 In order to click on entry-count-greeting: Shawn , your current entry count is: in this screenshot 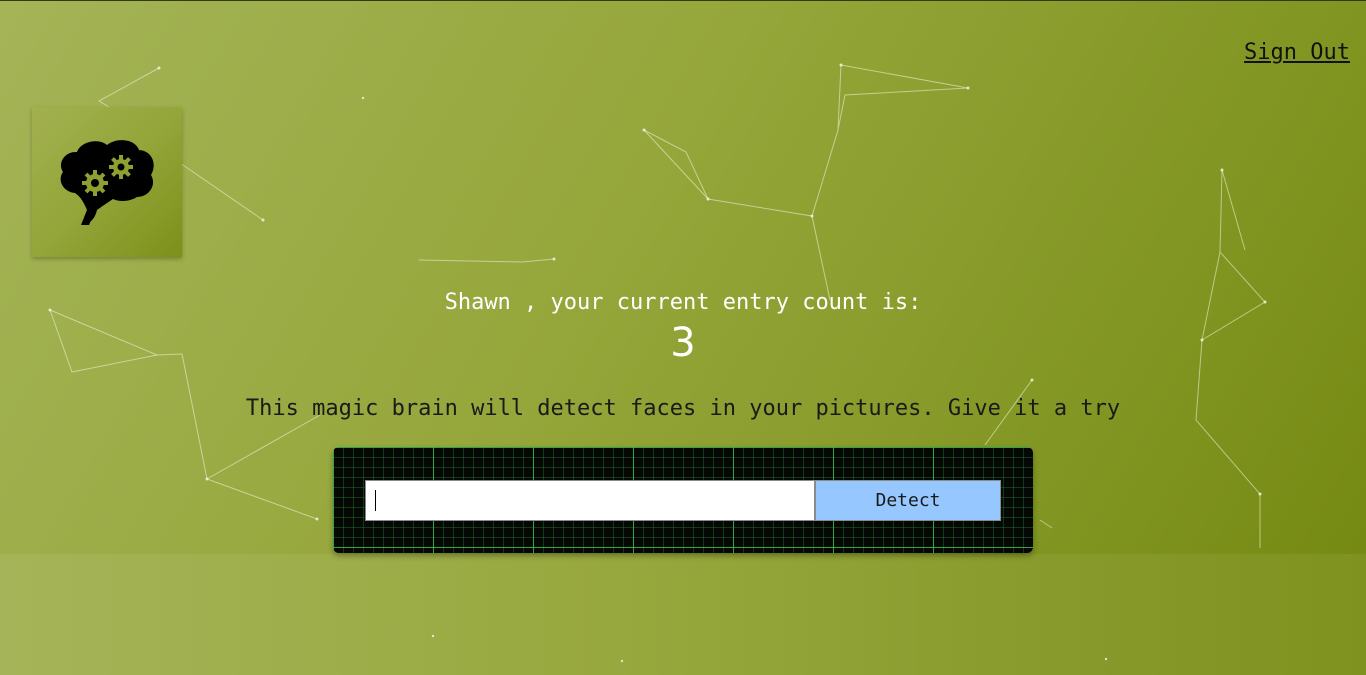, I will do `click(683, 302)`.